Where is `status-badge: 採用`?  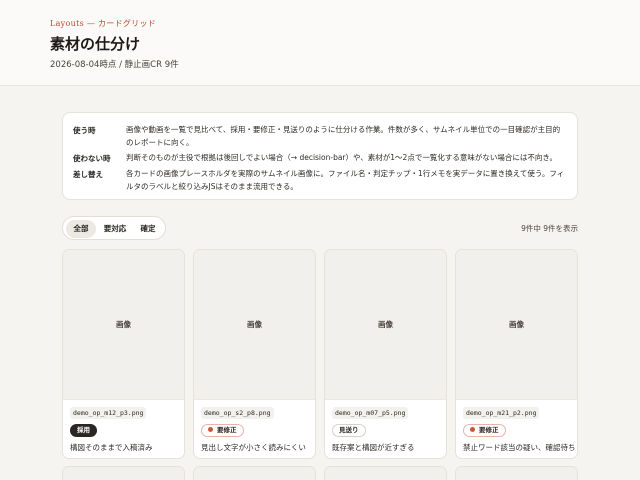 status-badge: 採用 is located at coordinates (83, 430).